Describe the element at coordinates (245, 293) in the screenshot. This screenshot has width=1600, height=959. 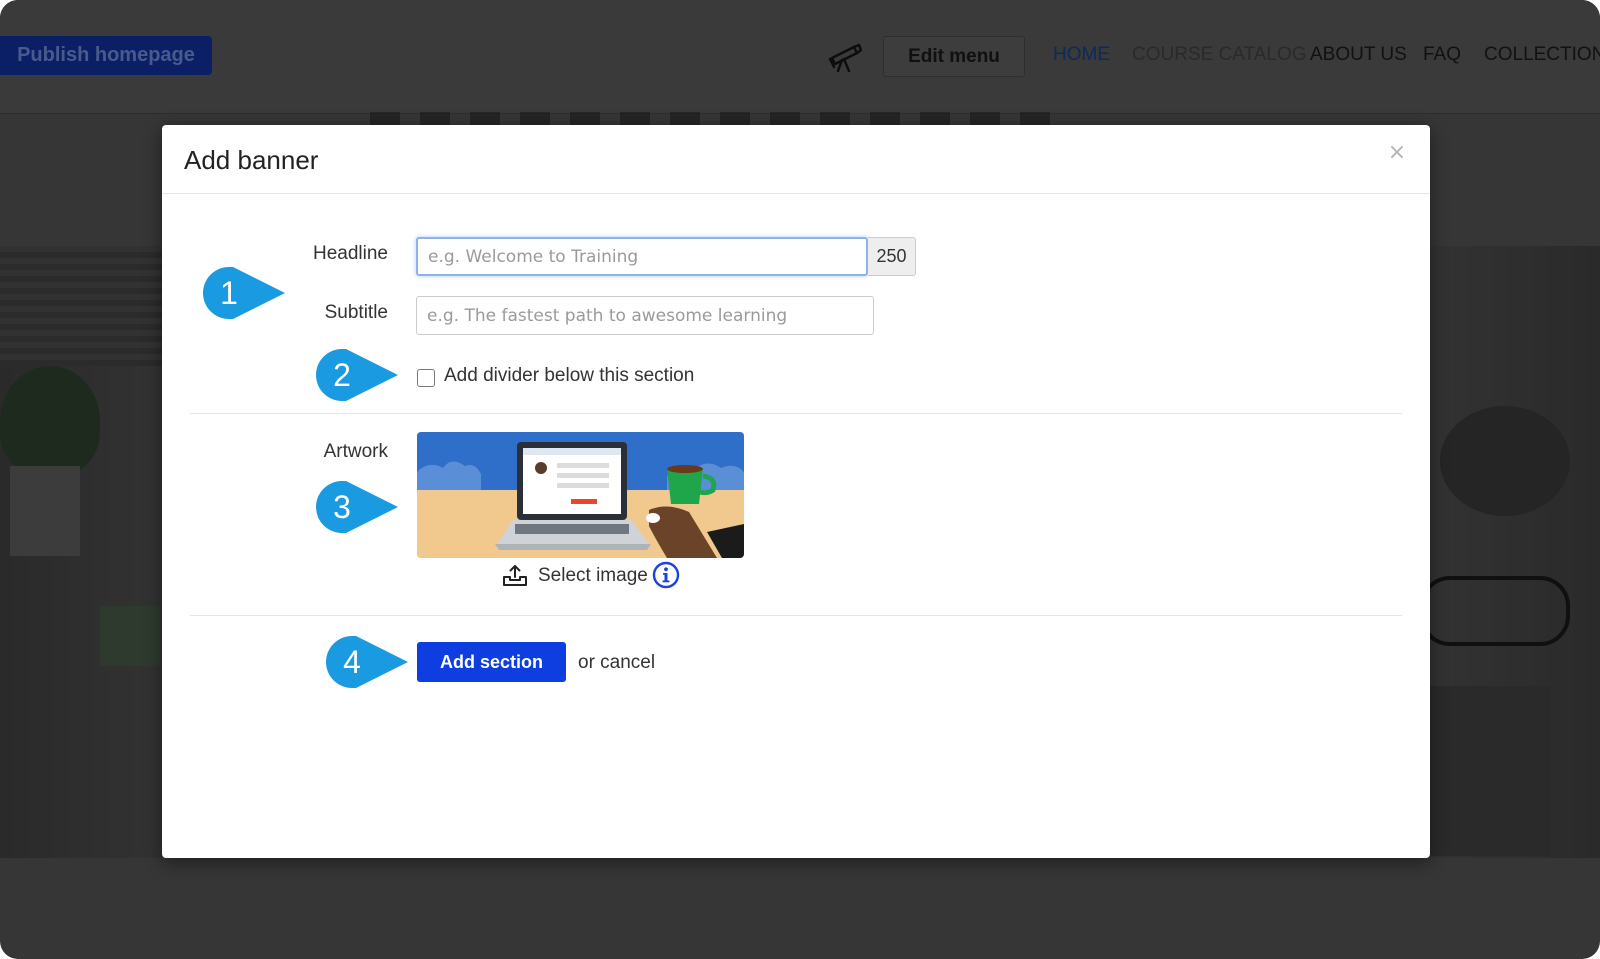
I see `step-marker-1: 1` at that location.